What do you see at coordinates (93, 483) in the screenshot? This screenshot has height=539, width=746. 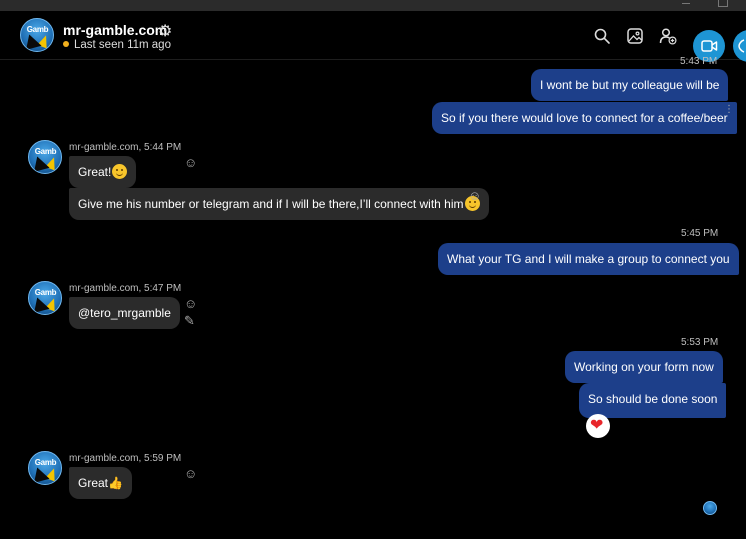 I see `message-text: Great` at bounding box center [93, 483].